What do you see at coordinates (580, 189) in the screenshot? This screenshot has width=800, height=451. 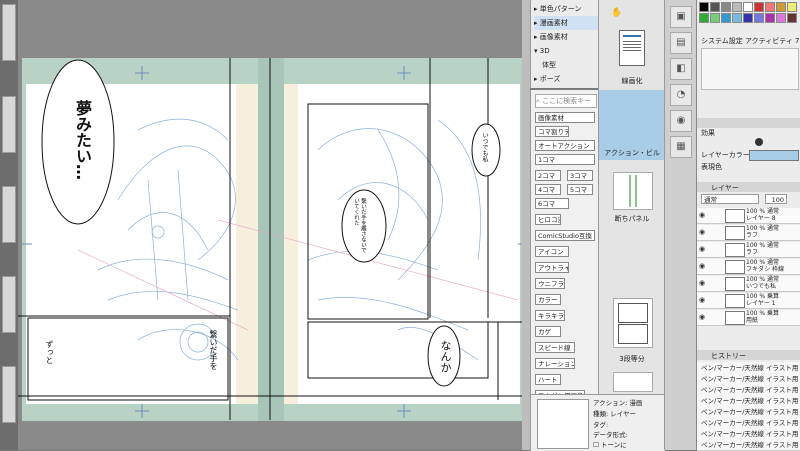 I see `material-tag: 5コマ` at bounding box center [580, 189].